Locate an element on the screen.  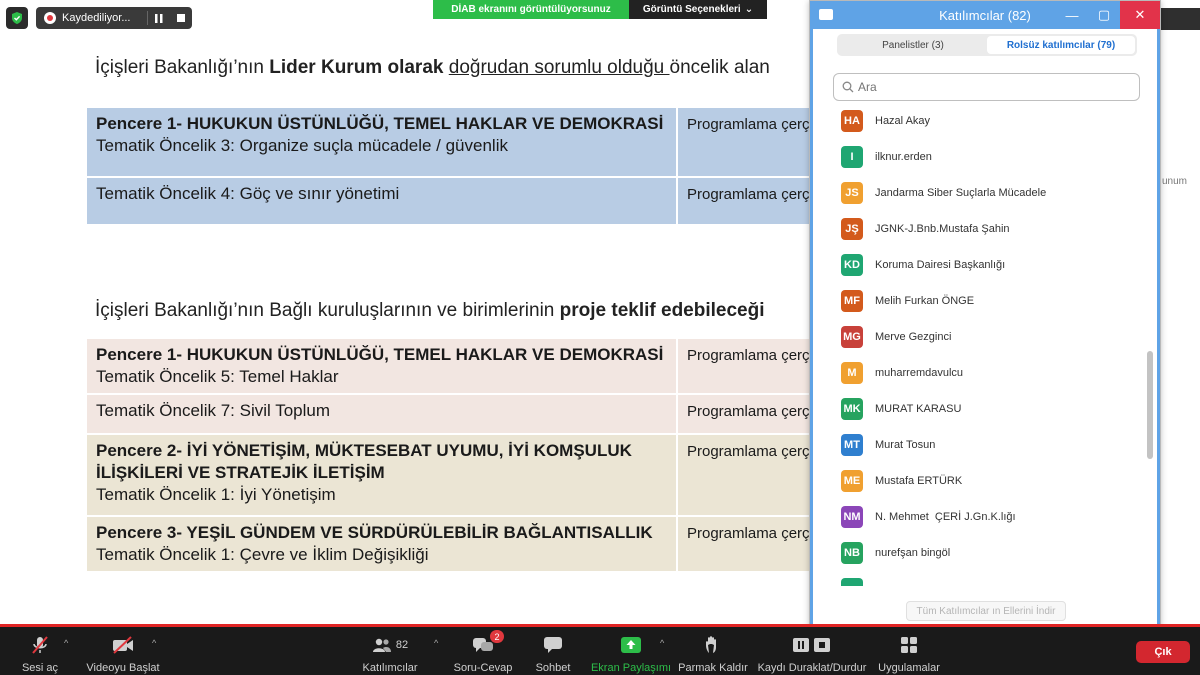
search-icon is located at coordinates (848, 87).